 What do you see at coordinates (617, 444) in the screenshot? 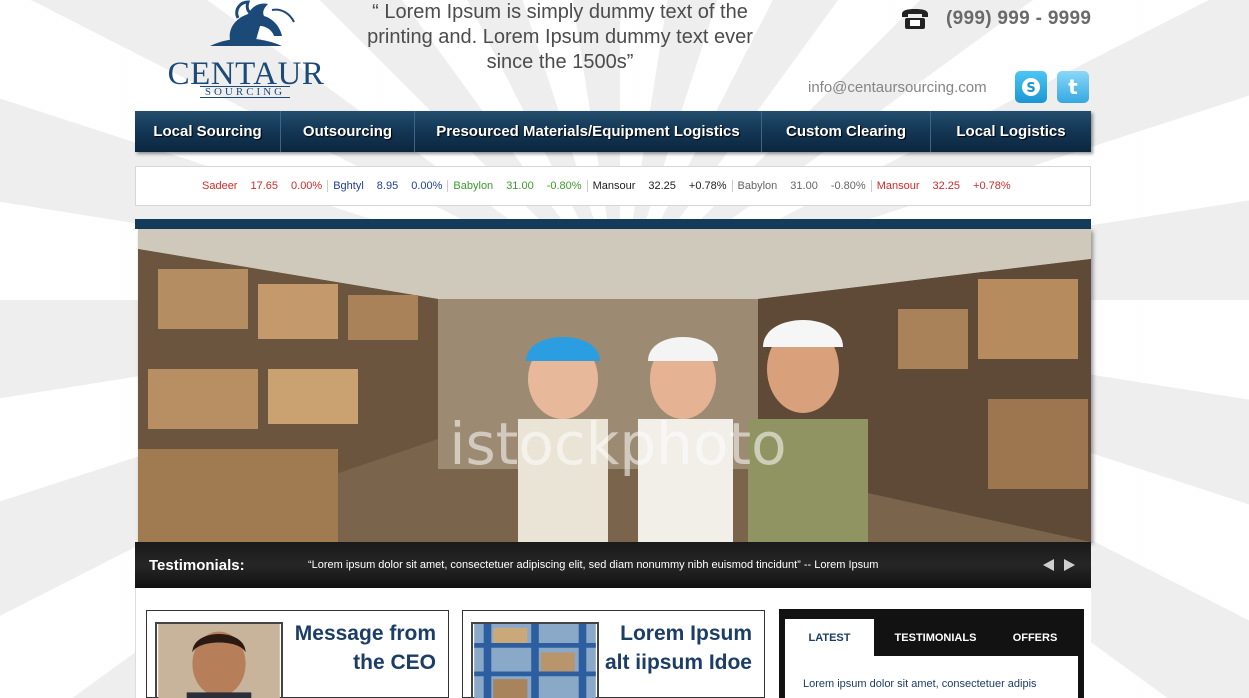
I see `watermark-text: istockphoto` at bounding box center [617, 444].